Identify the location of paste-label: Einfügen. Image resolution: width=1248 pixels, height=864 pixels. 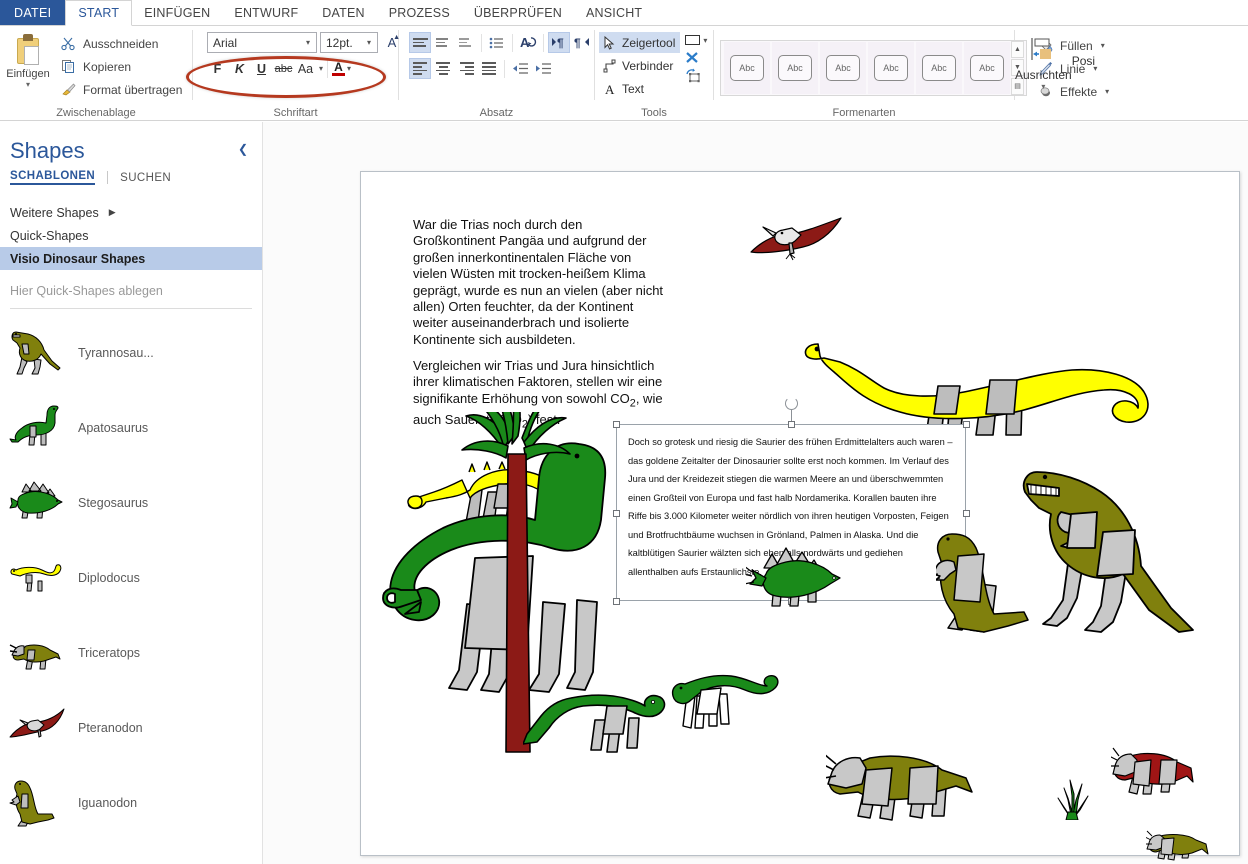
(28, 74).